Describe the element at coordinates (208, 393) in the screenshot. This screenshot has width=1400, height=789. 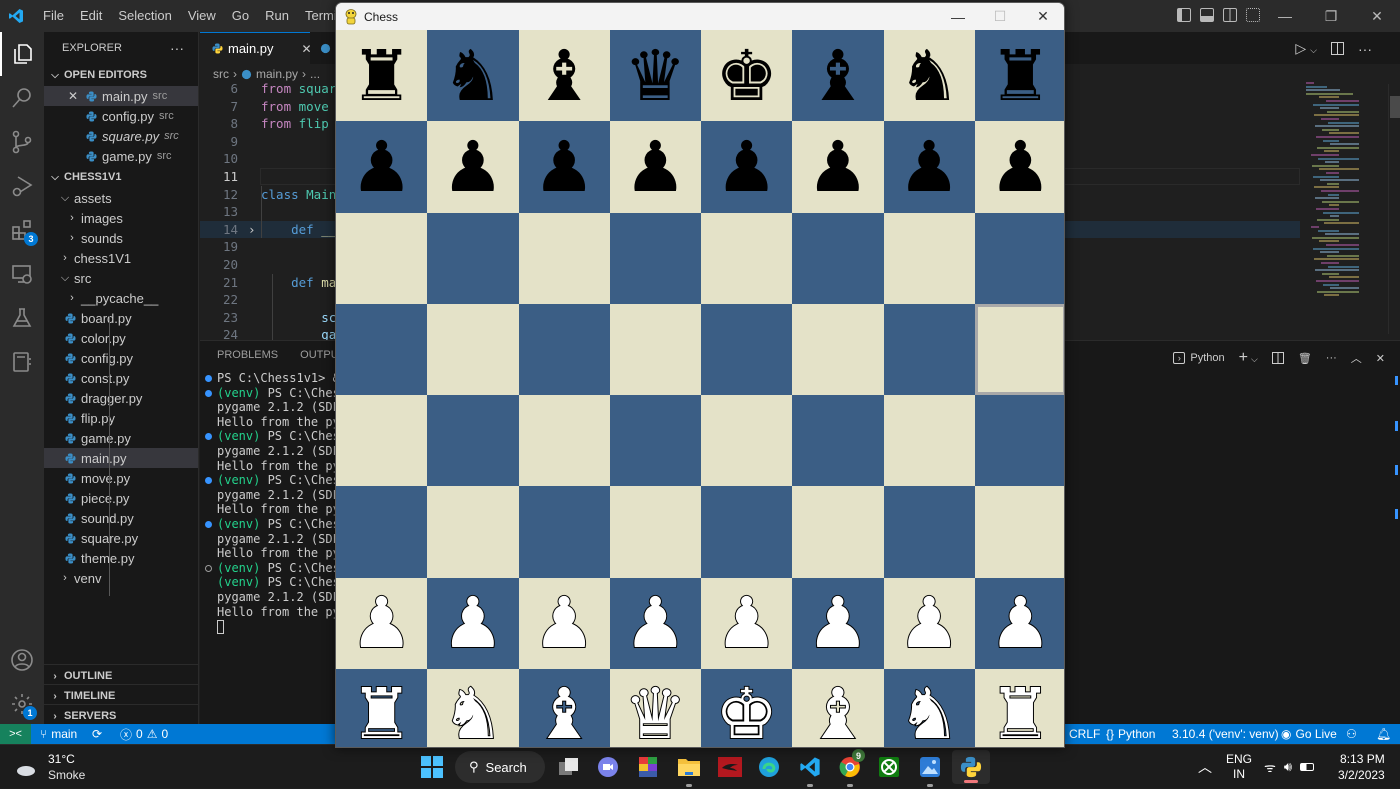
I see `command-decoration-icon` at that location.